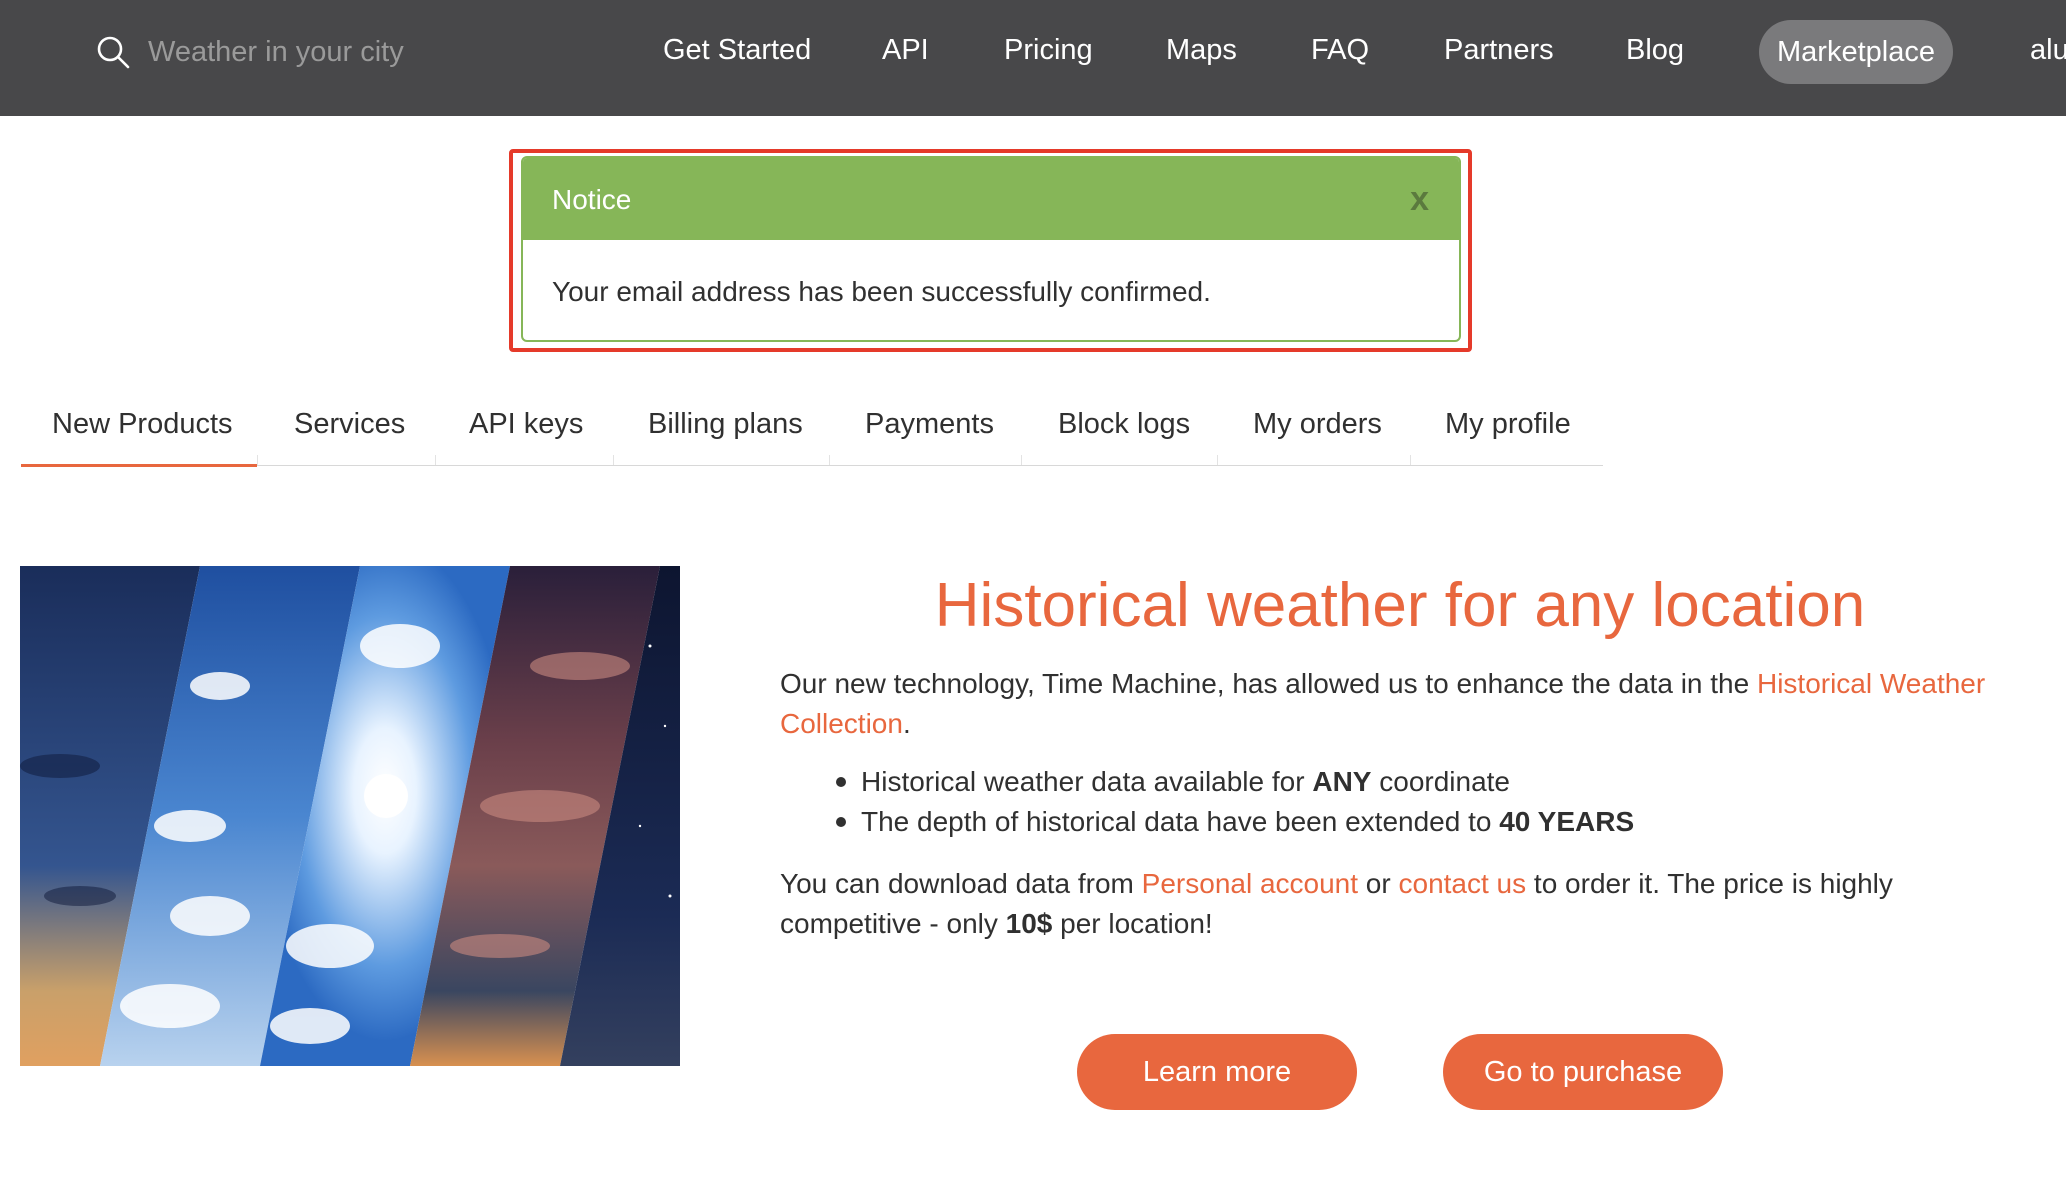 The image size is (2066, 1178). What do you see at coordinates (905, 50) in the screenshot?
I see `nav-api: API` at bounding box center [905, 50].